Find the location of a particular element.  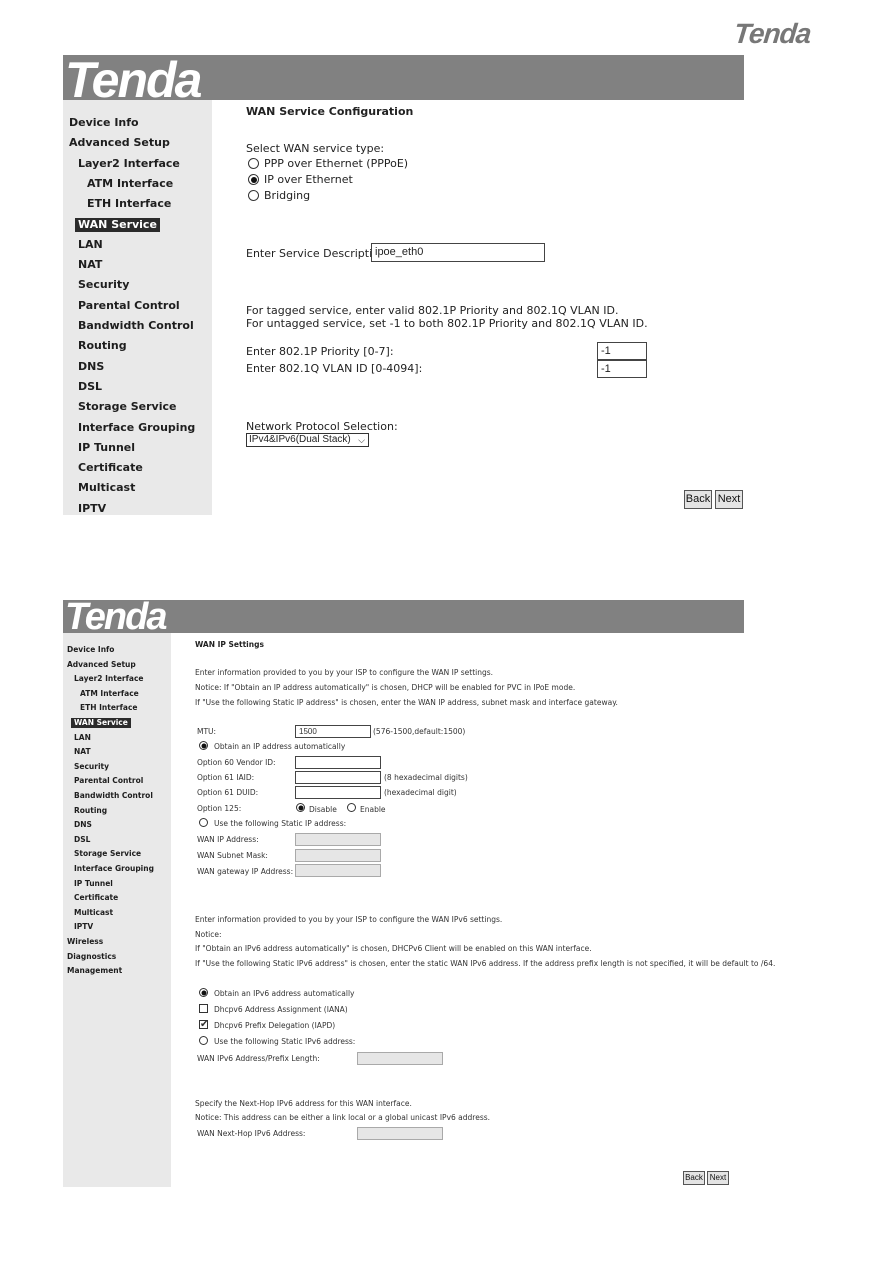

ipv6-address-input is located at coordinates (400, 1058).